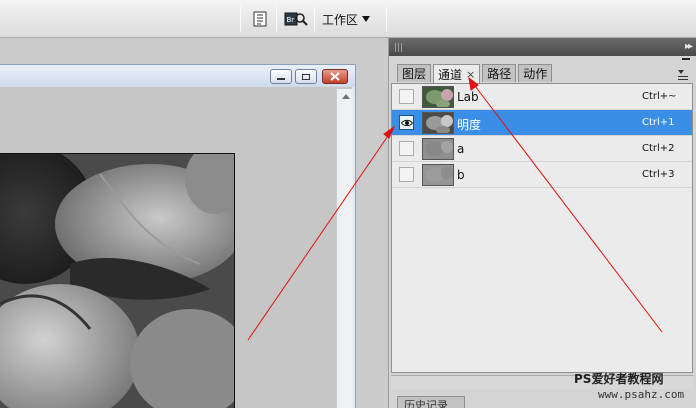 The image size is (696, 408). What do you see at coordinates (296, 19) in the screenshot?
I see `bridge-search-icon: Br` at bounding box center [296, 19].